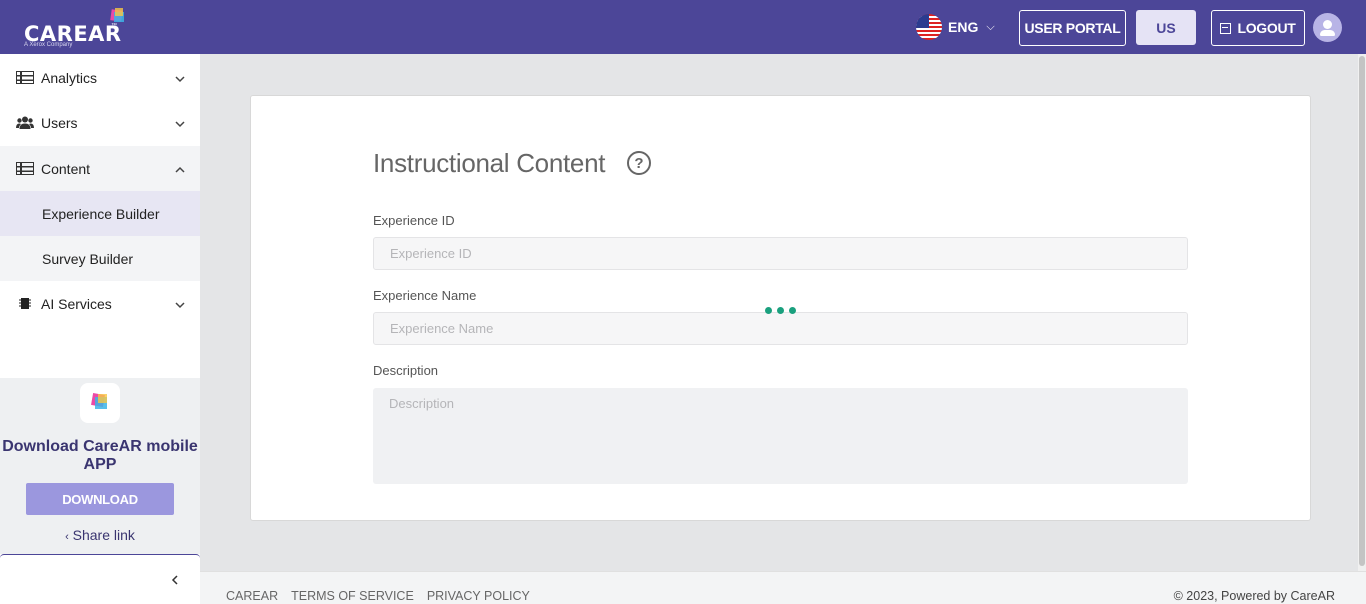 The image size is (1366, 604). What do you see at coordinates (88, 258) in the screenshot?
I see `sidebar-item-label: Survey Builder` at bounding box center [88, 258].